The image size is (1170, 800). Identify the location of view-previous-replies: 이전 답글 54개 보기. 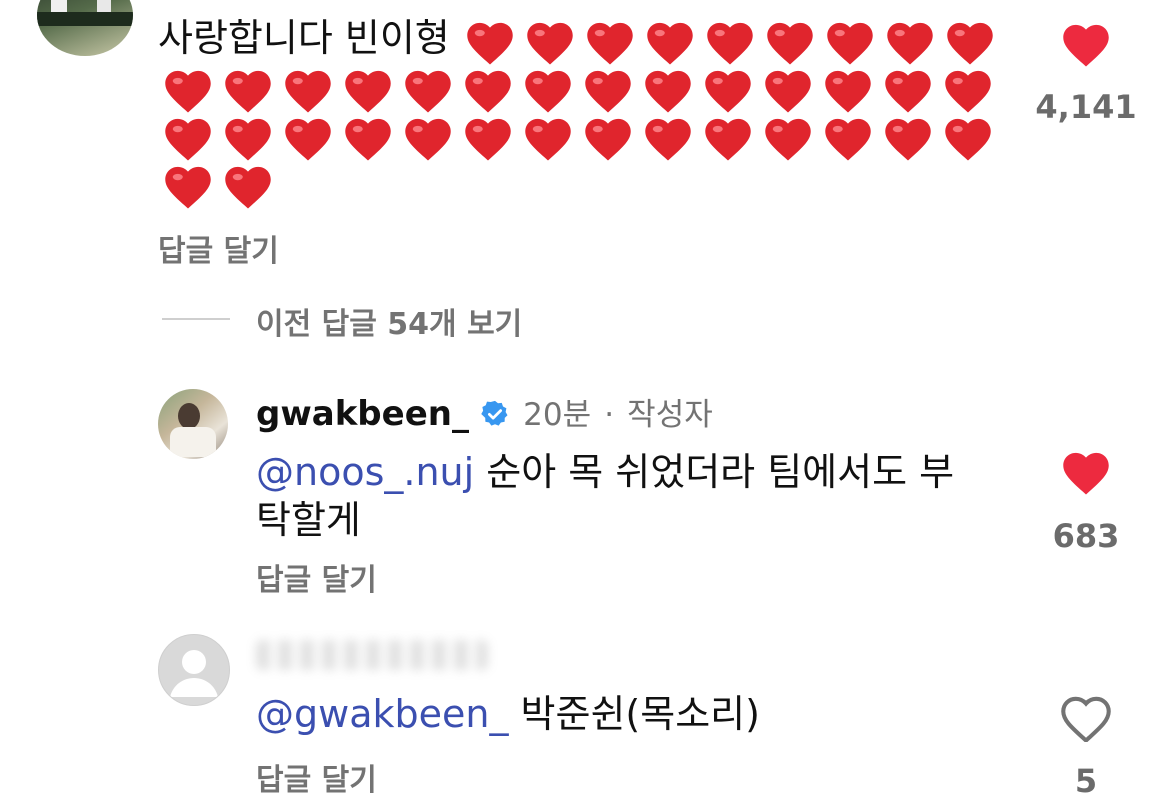
(389, 321).